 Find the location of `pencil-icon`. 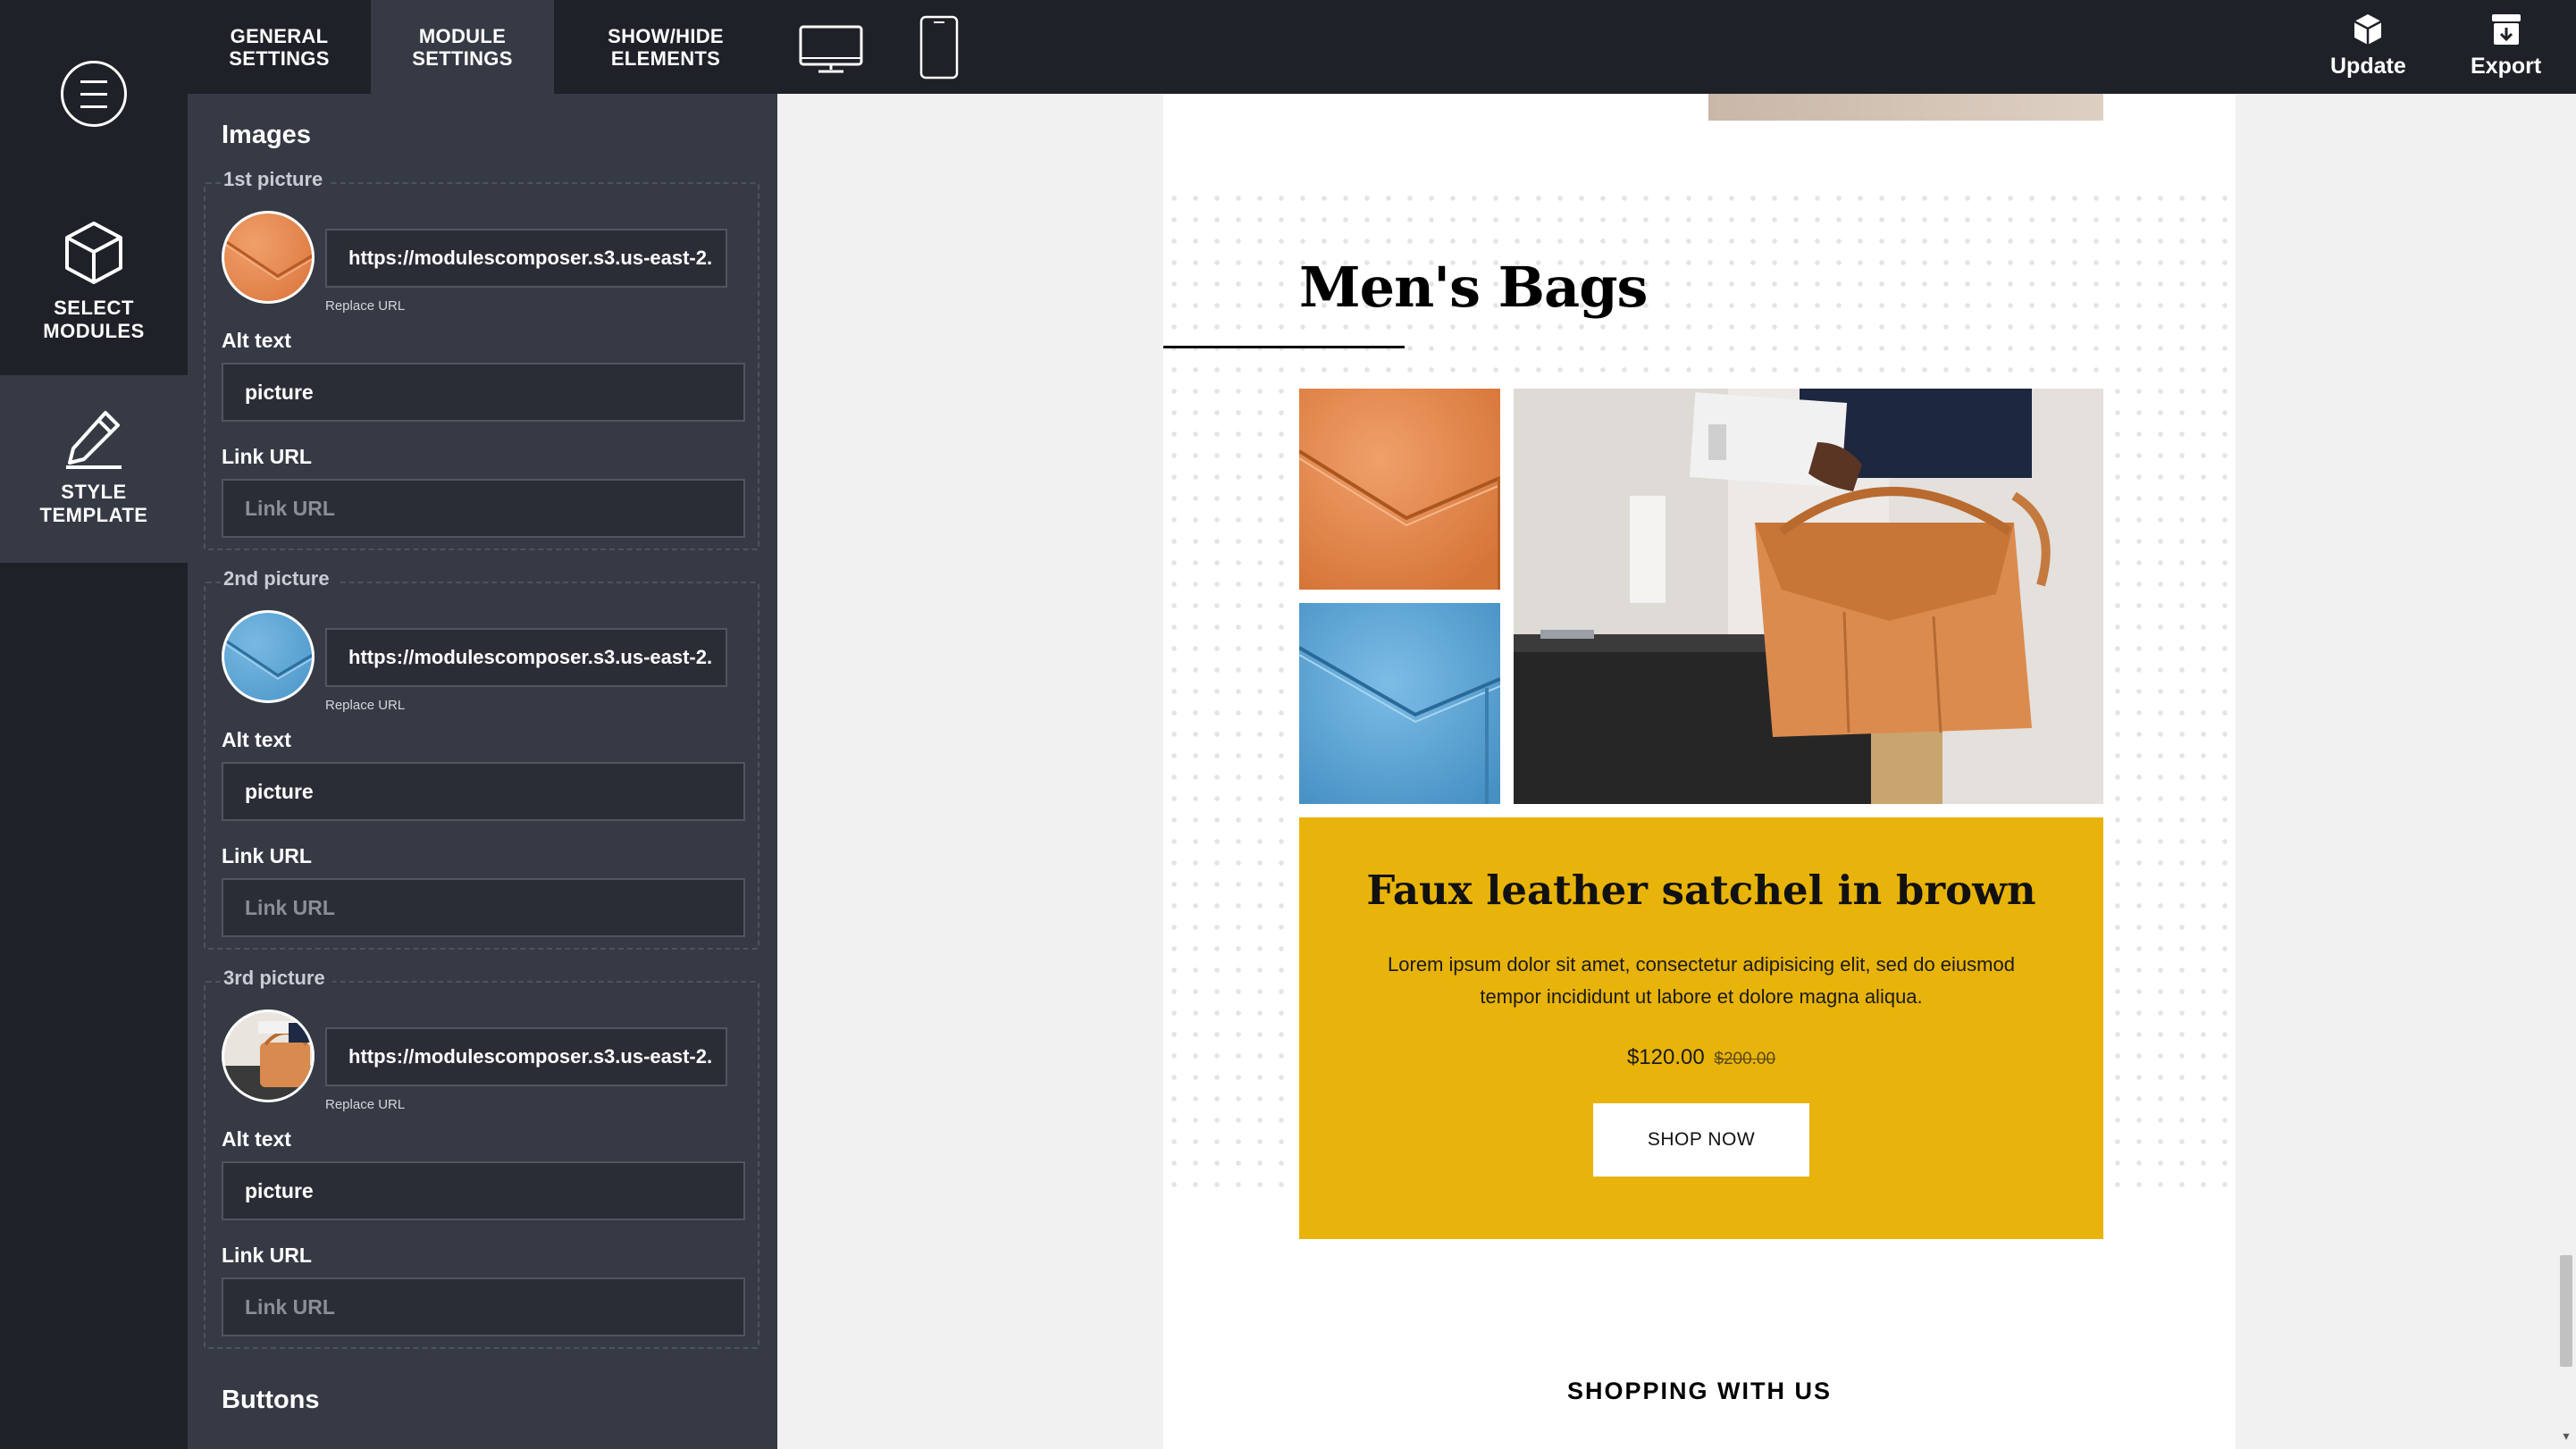

pencil-icon is located at coordinates (94, 440).